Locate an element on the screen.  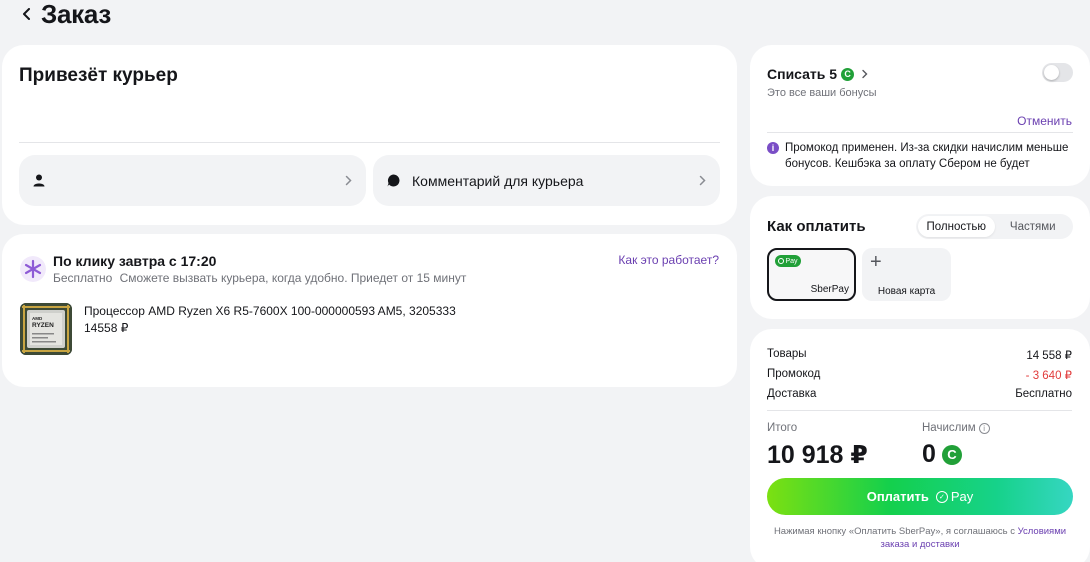
courier-comment-button: Комментарий для курьера is located at coordinates (546, 180).